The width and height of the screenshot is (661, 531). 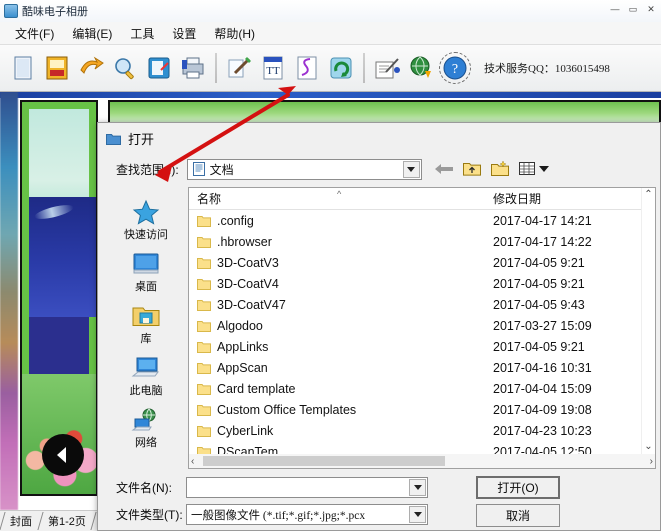 I want to click on insert-picture-icon, so click(x=239, y=67).